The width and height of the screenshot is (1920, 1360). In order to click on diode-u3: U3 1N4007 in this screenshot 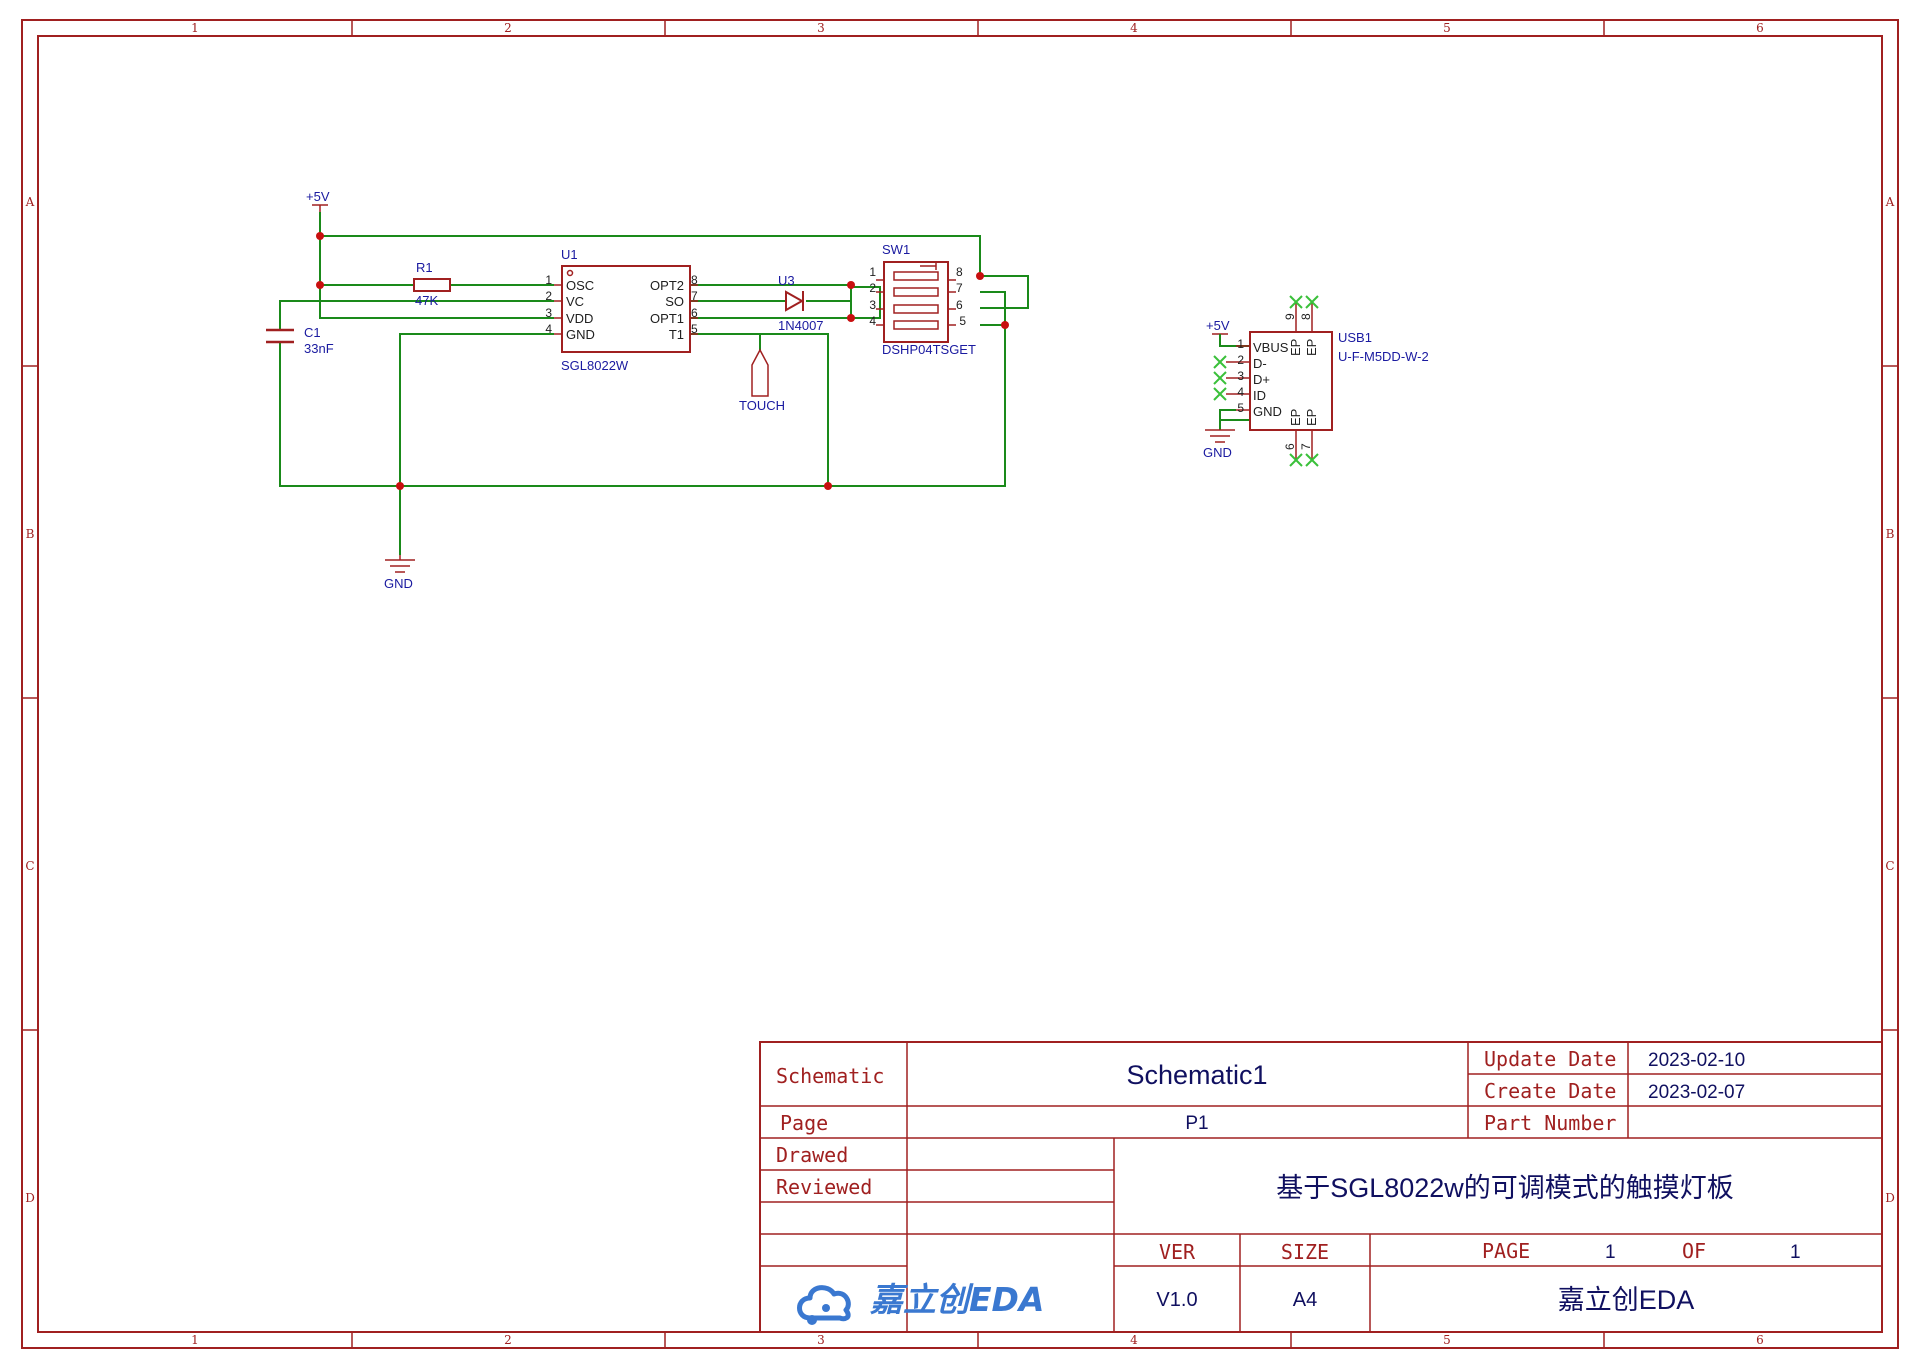, I will do `click(801, 303)`.